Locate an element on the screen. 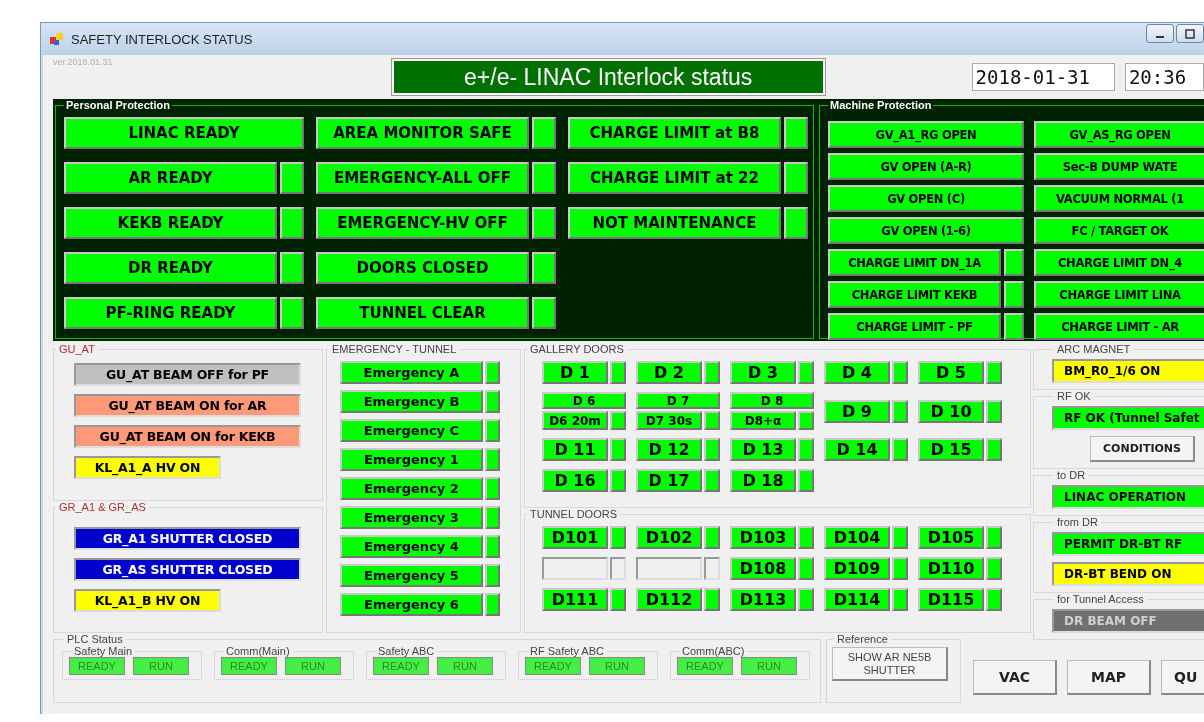  maximize-button is located at coordinates (1190, 33).